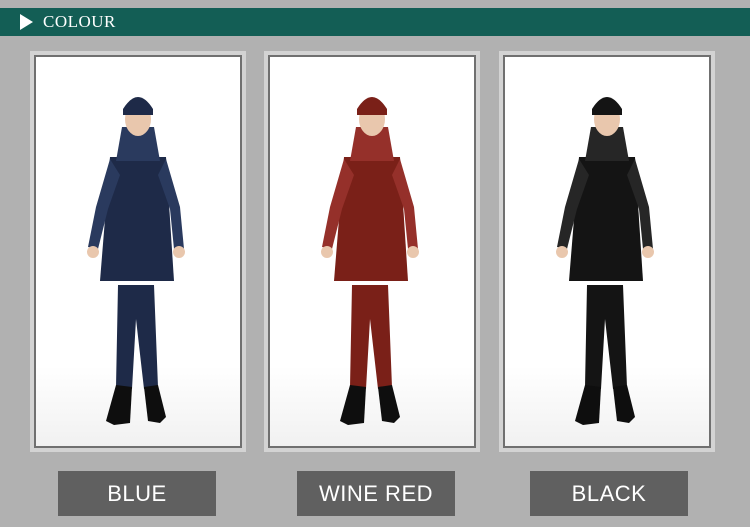 Image resolution: width=750 pixels, height=527 pixels. Describe the element at coordinates (26, 22) in the screenshot. I see `play-arrow-icon` at that location.